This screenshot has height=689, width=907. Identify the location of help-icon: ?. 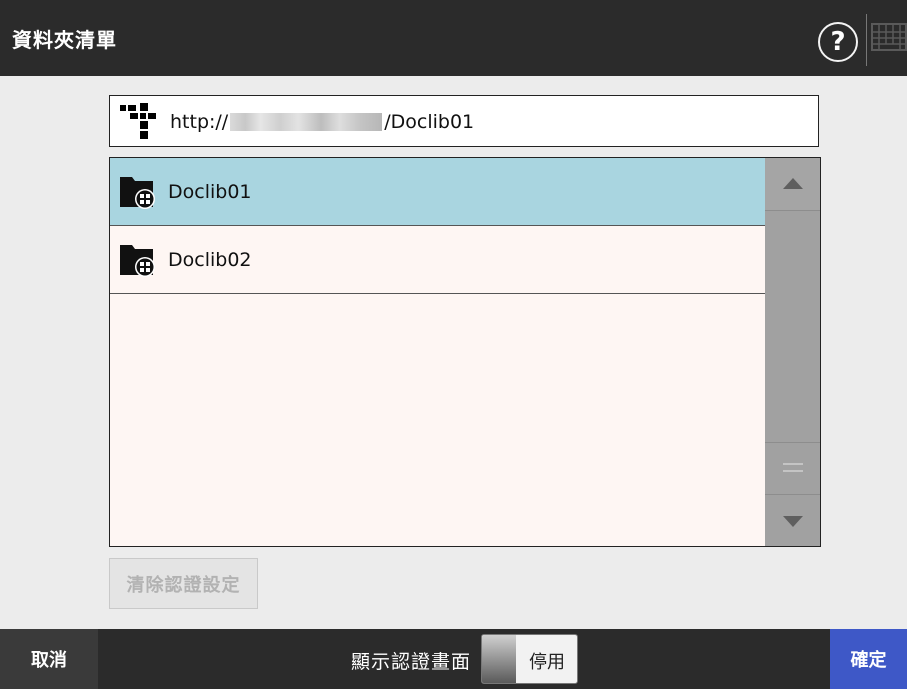
(838, 42).